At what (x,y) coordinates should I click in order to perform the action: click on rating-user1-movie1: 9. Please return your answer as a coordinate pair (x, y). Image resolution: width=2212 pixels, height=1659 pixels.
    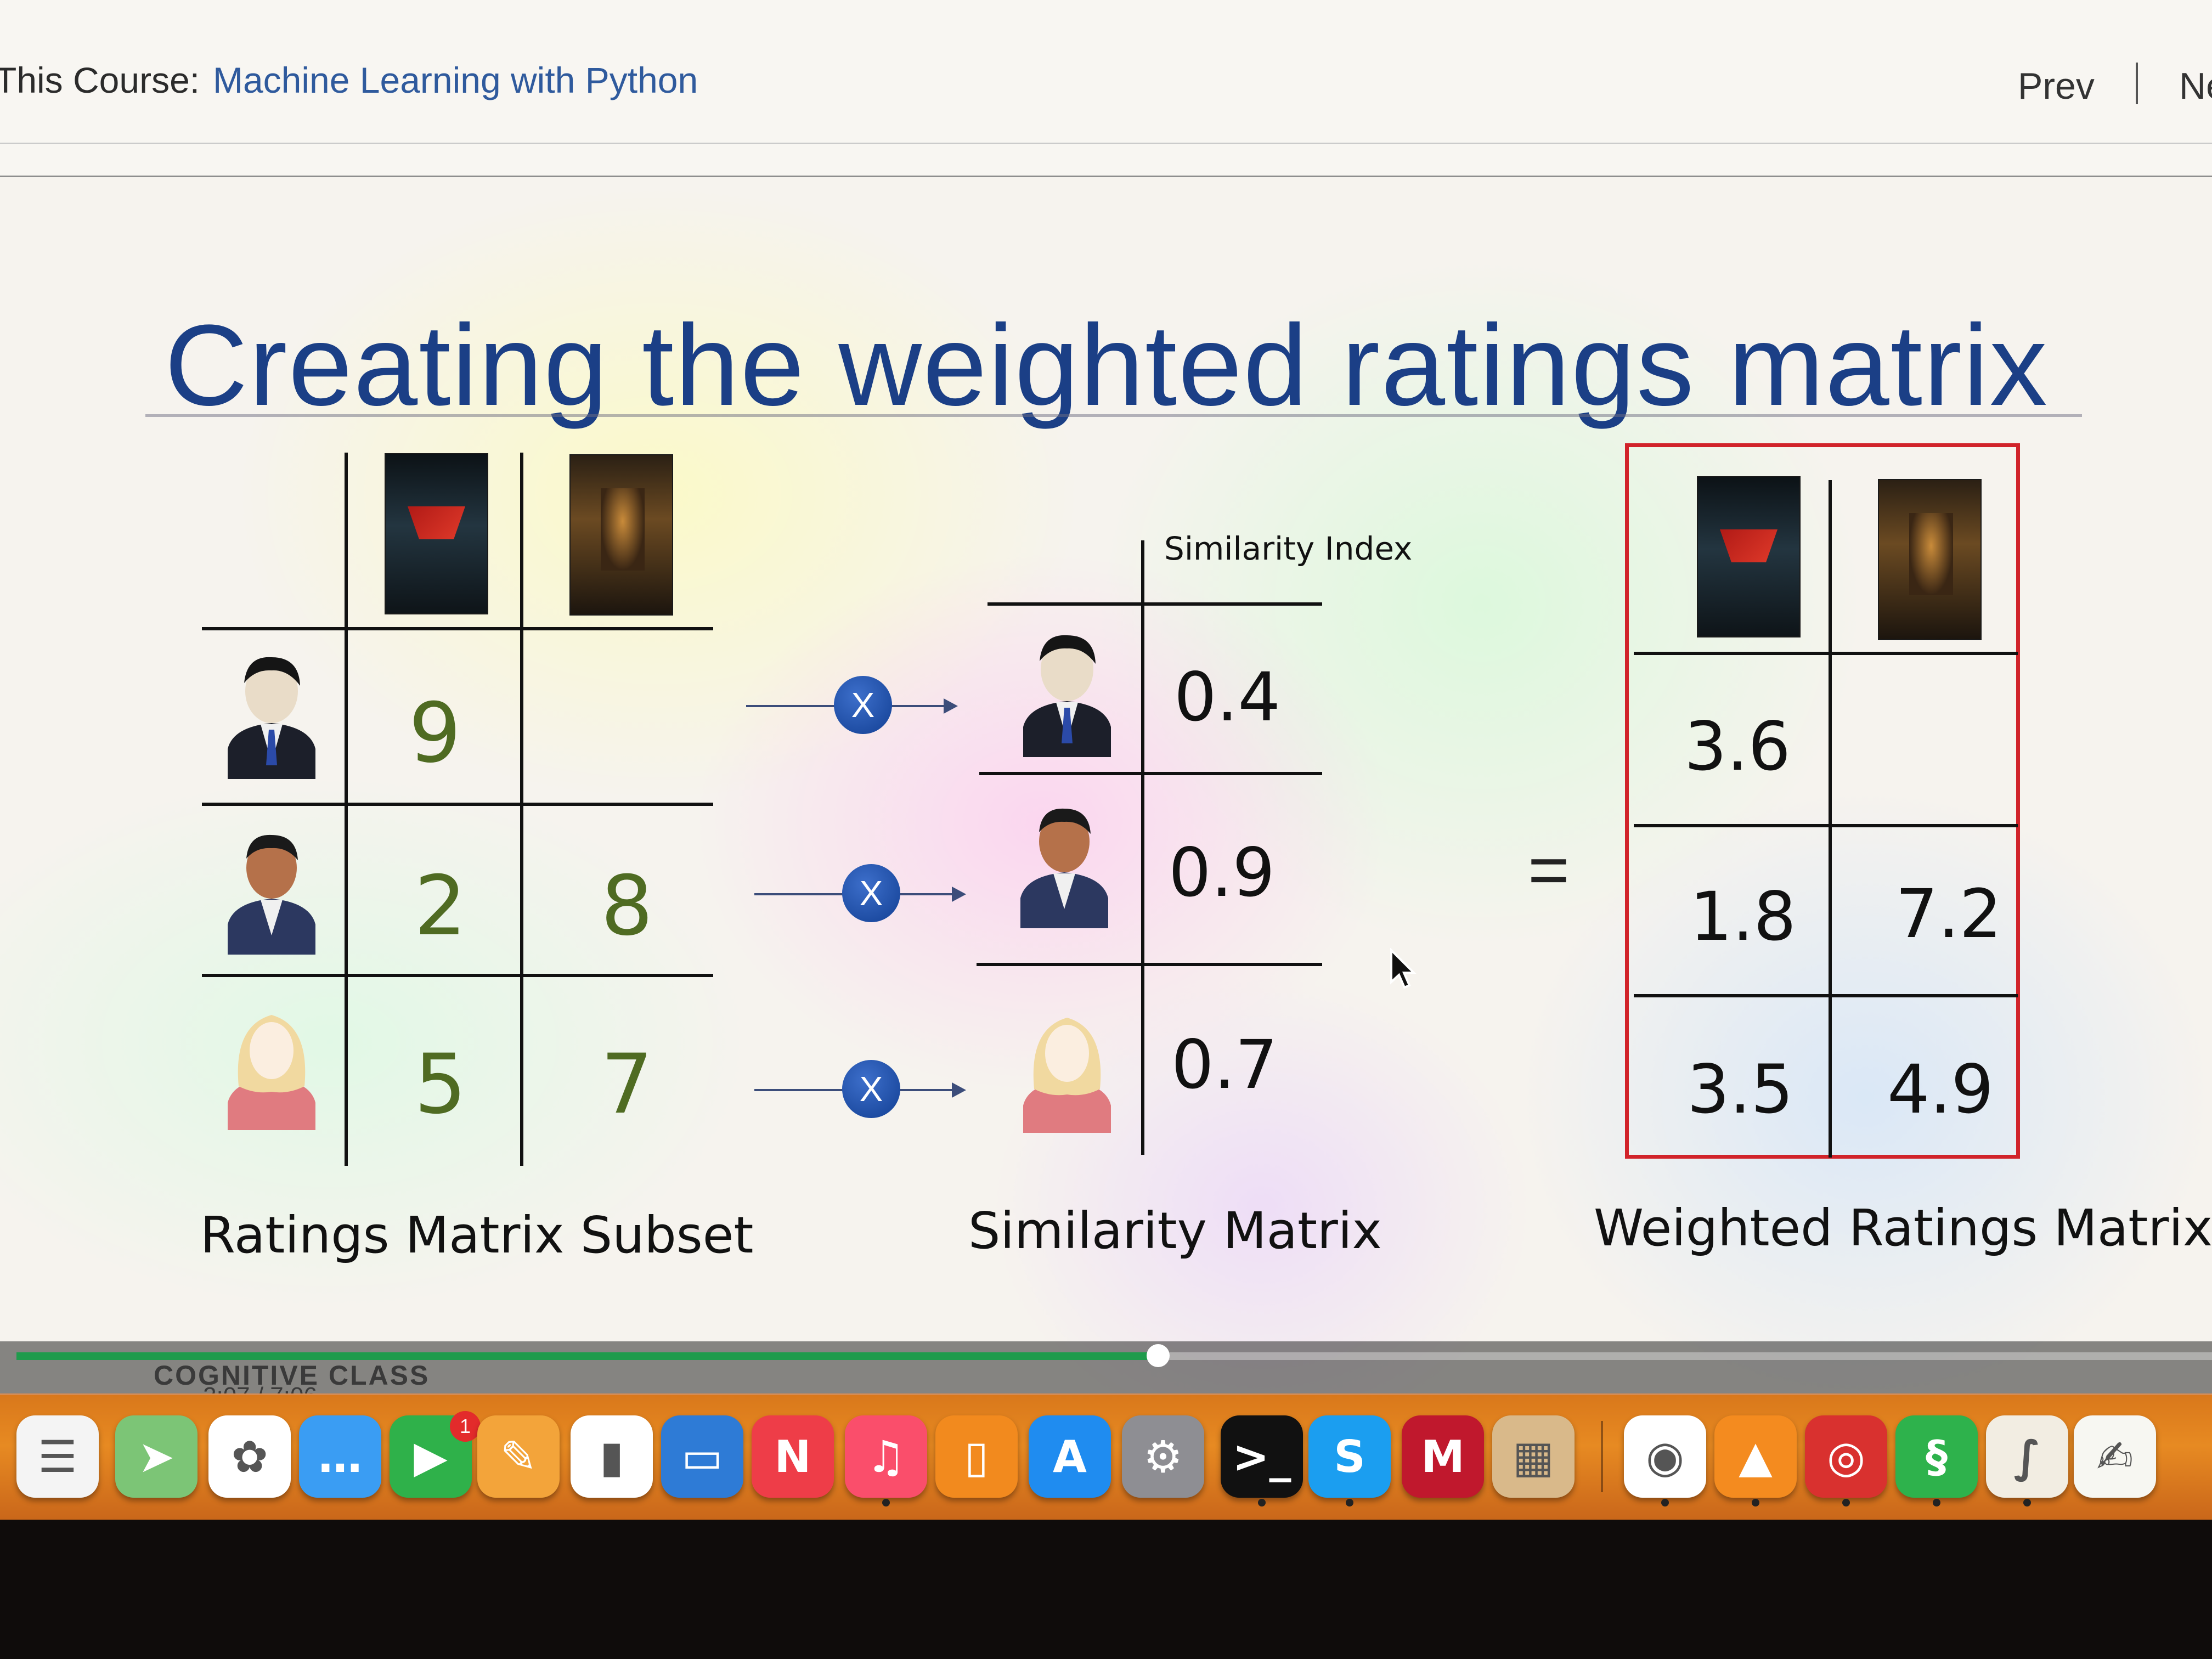
    Looking at the image, I should click on (435, 733).